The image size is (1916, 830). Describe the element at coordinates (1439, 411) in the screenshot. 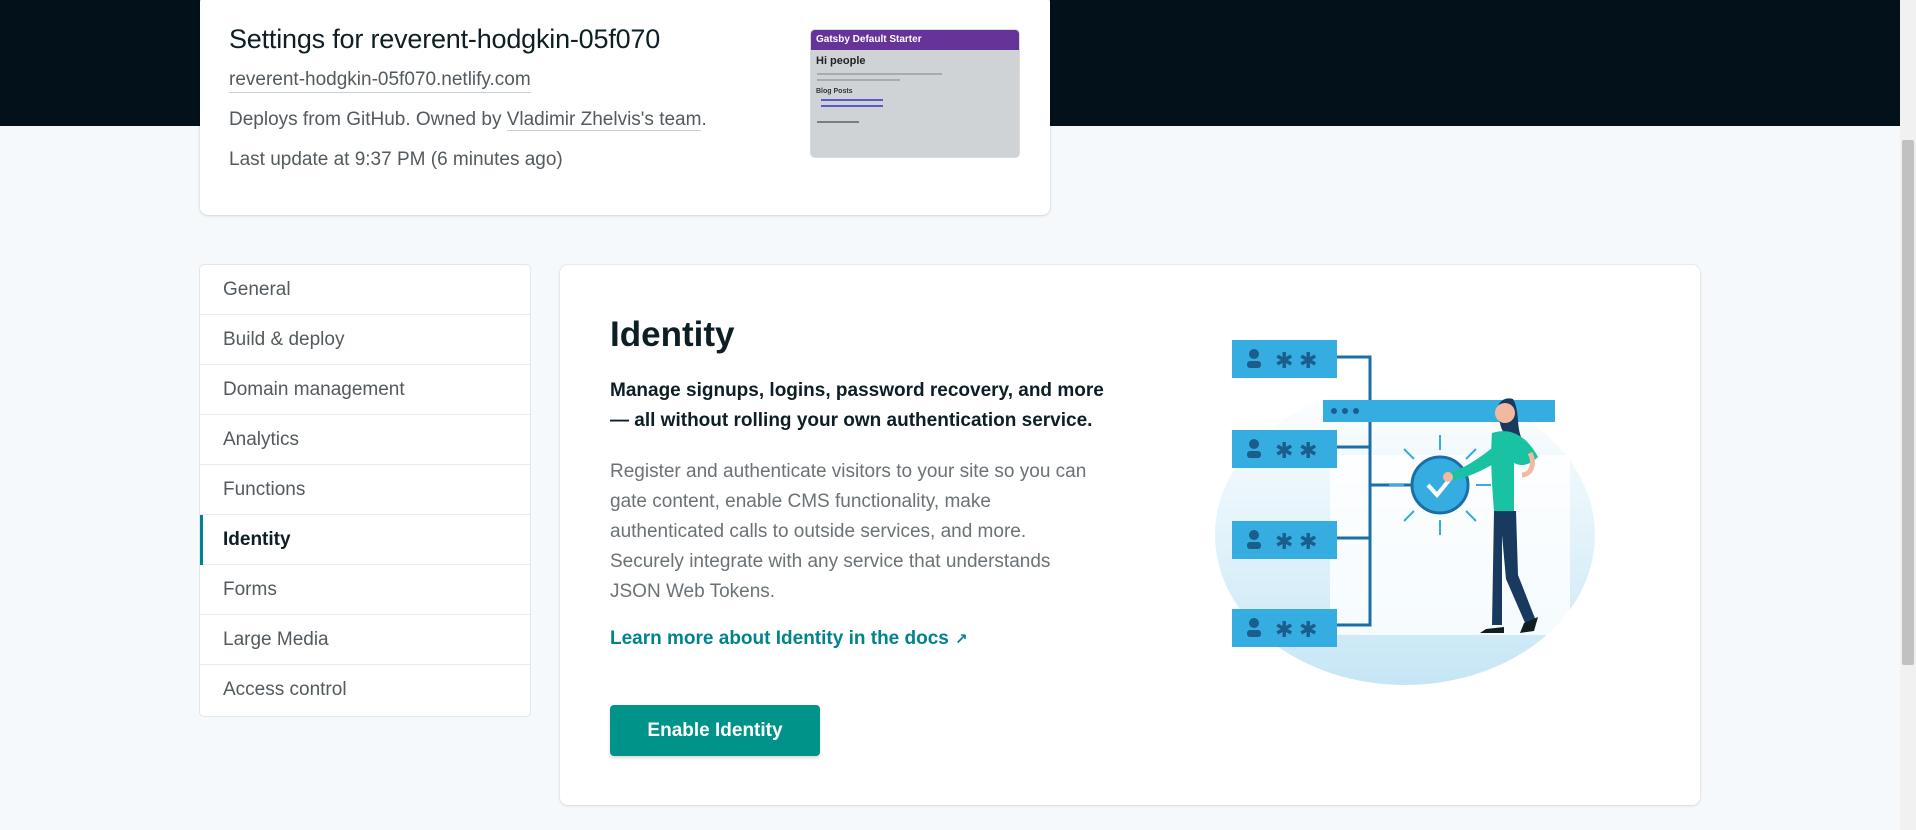

I see `browser-bar` at that location.